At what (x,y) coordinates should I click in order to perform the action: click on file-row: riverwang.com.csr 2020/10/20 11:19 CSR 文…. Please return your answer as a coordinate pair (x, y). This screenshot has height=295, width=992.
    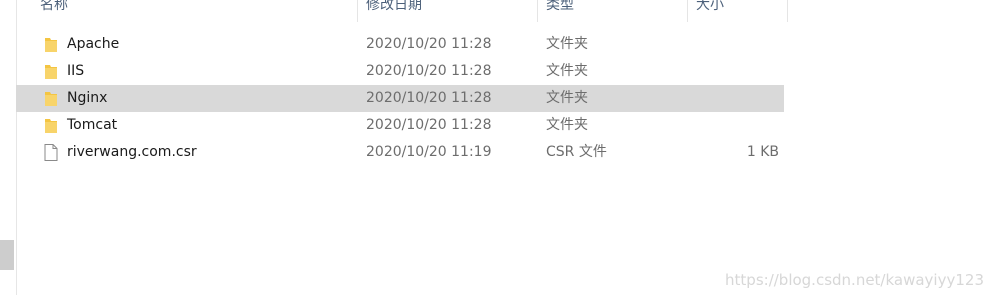
    Looking at the image, I should click on (400, 152).